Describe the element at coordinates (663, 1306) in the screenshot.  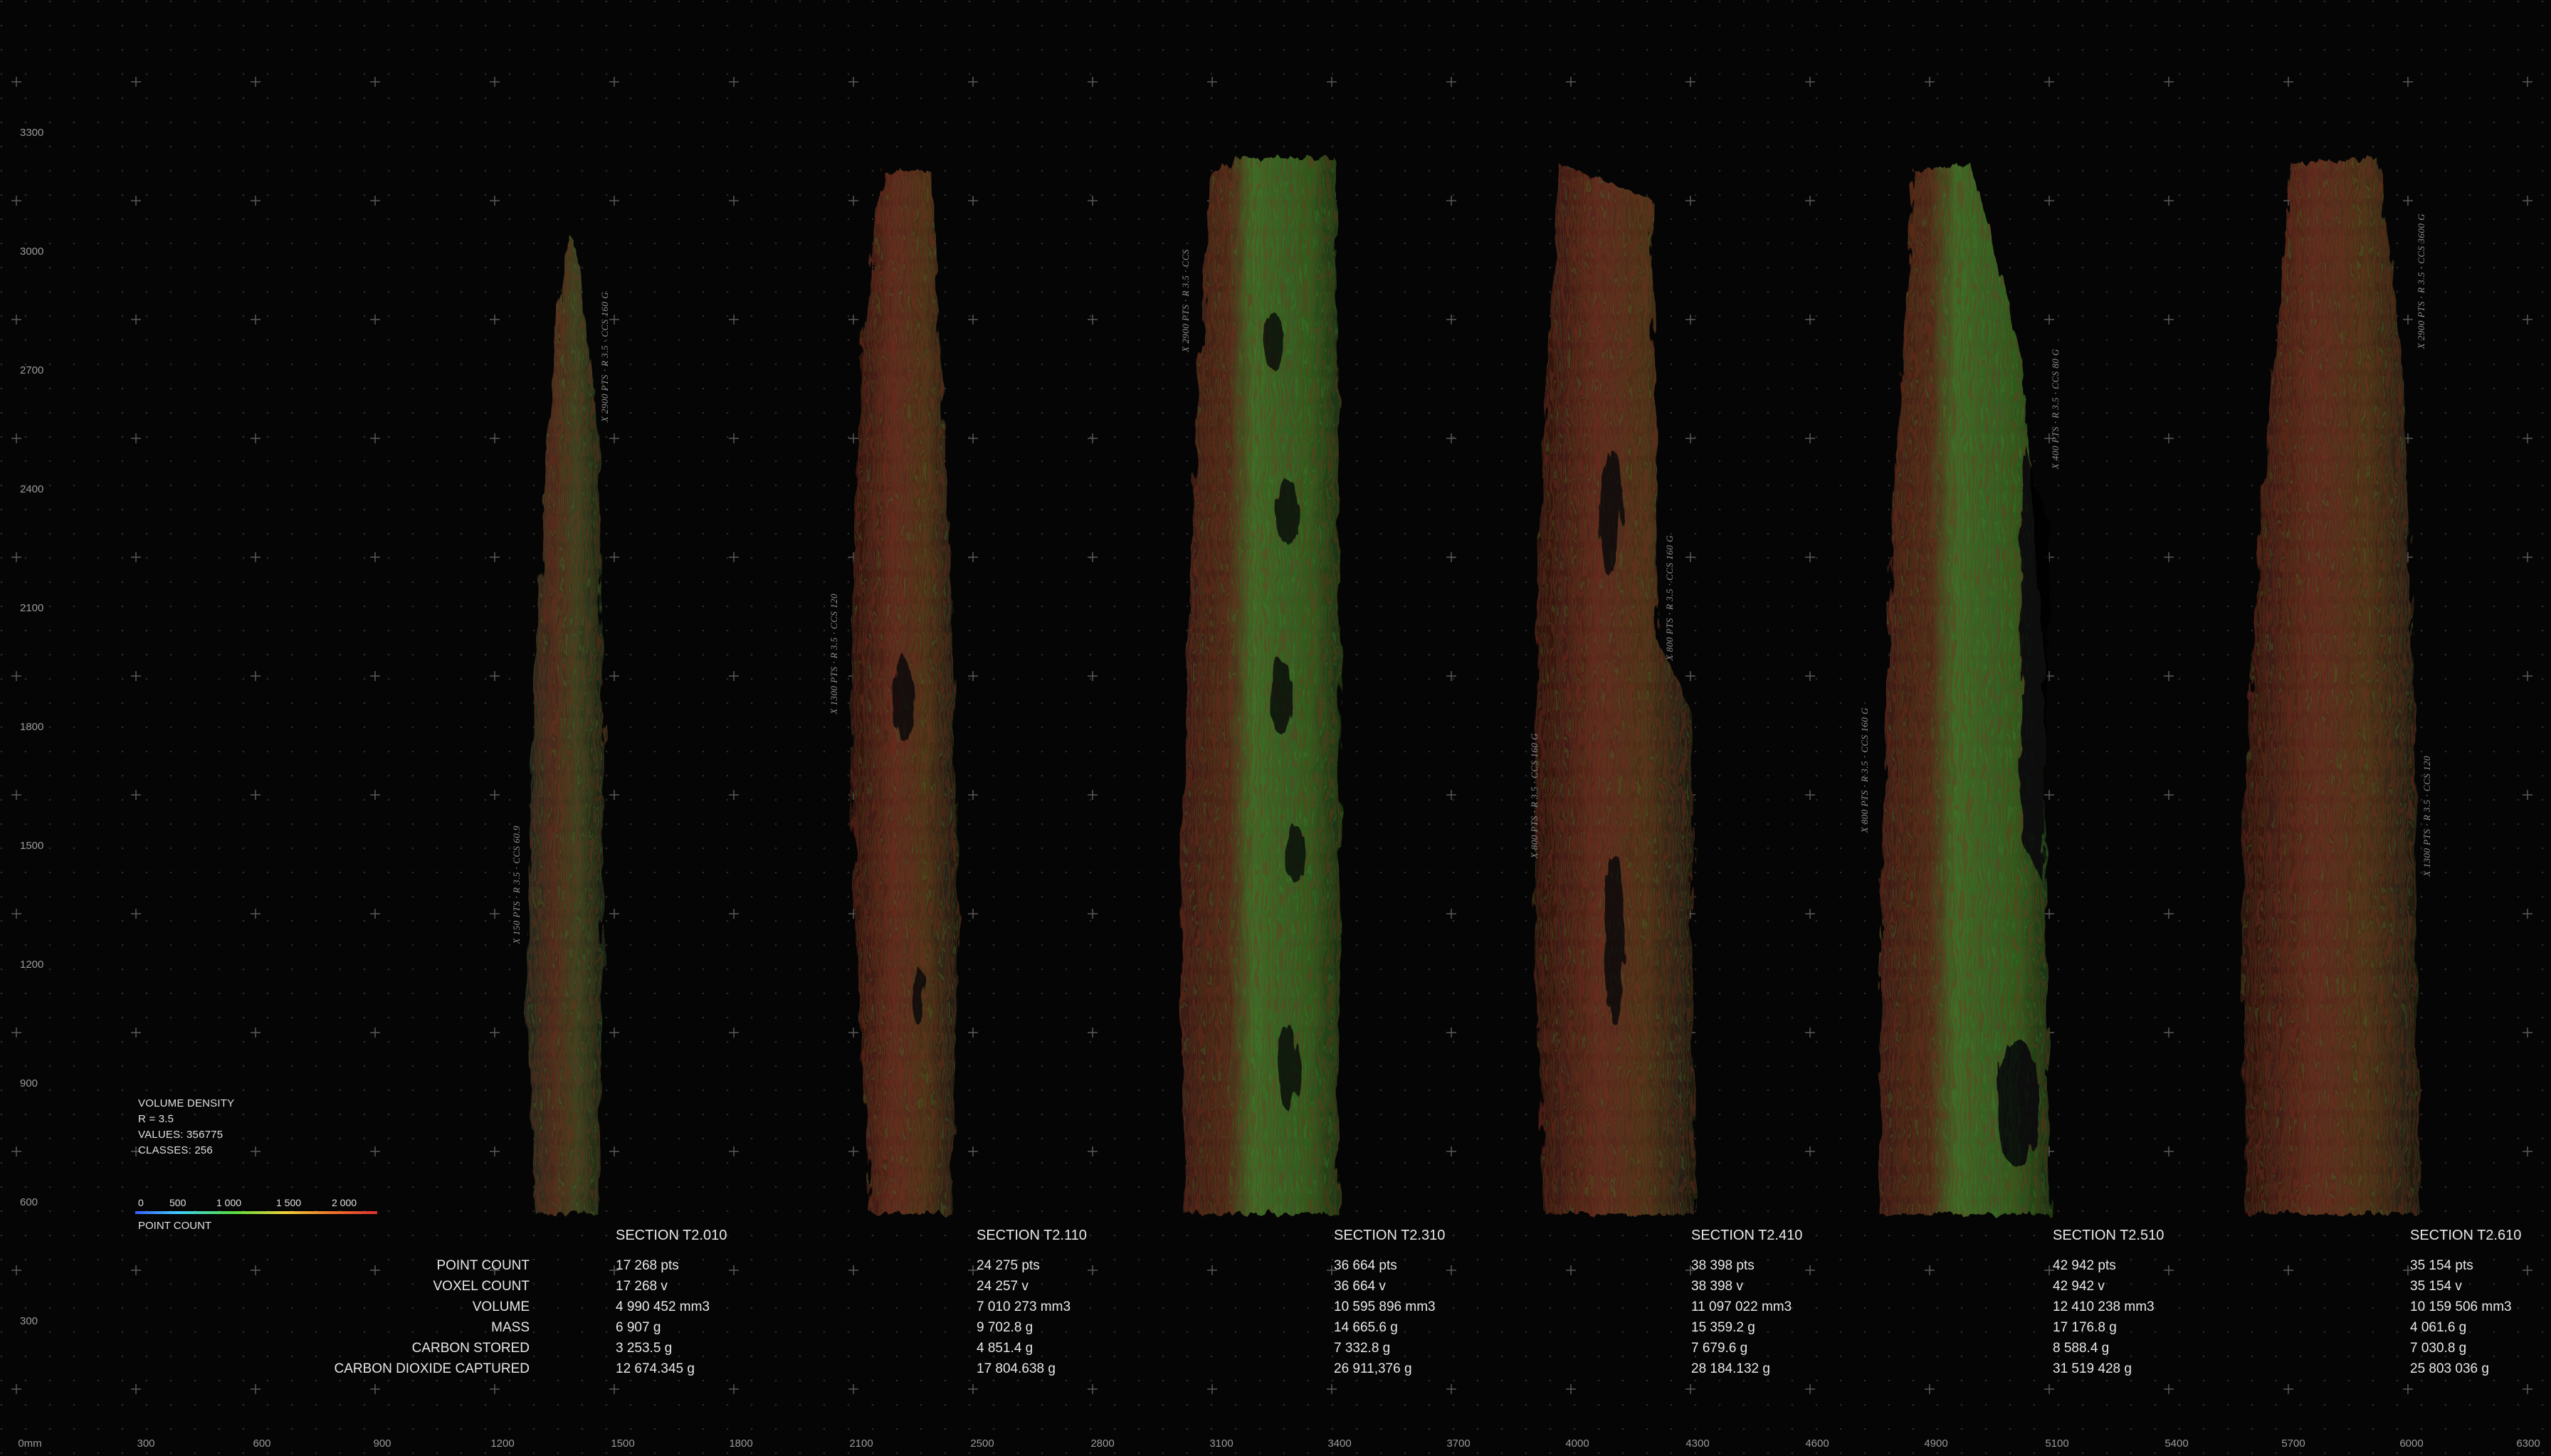
I see `volume-value: 4 990 452 mm3` at that location.